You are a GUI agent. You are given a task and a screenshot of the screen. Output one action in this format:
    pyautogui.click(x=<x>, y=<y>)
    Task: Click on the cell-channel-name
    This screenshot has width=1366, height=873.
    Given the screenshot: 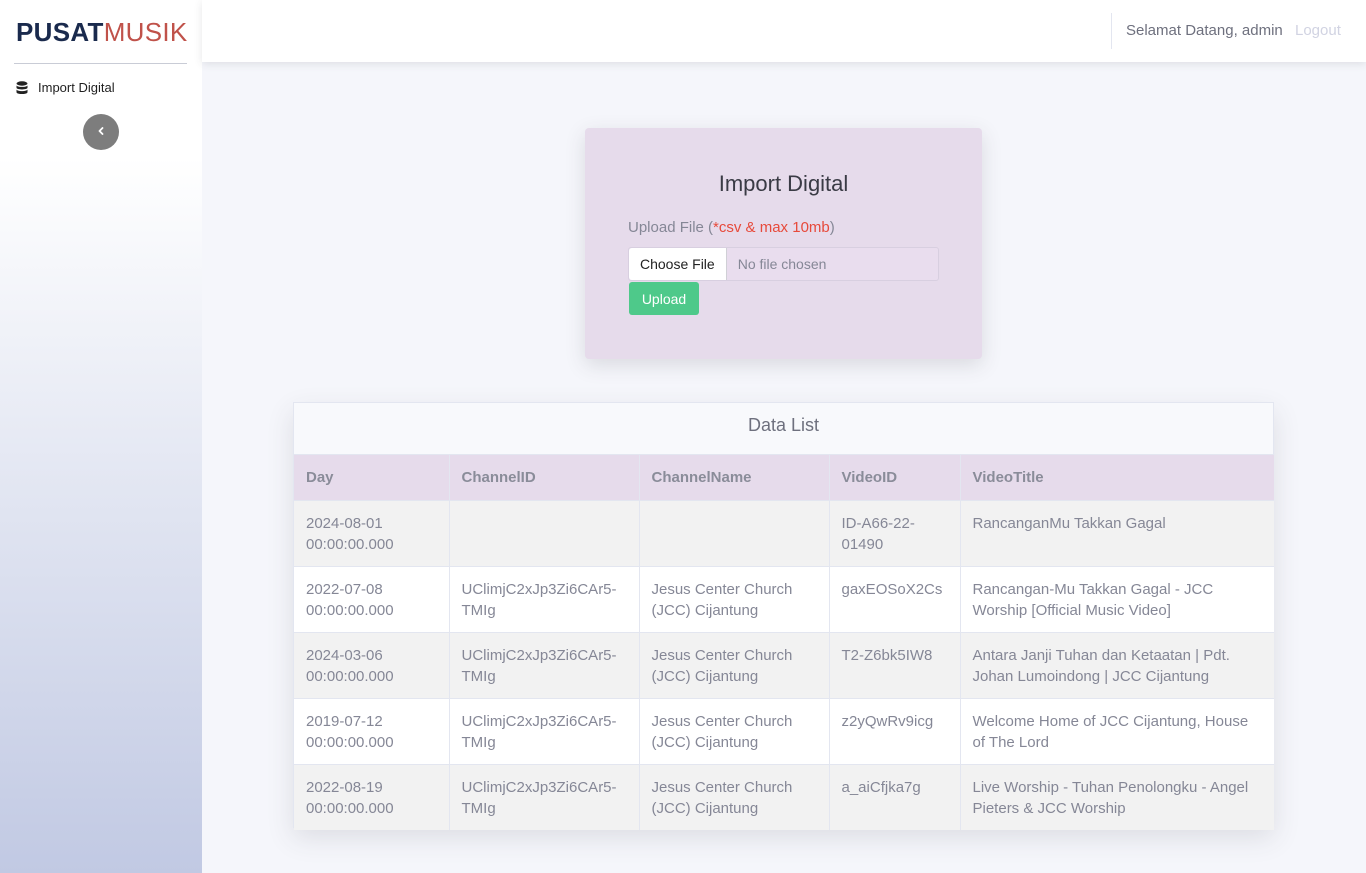 What is the action you would take?
    pyautogui.click(x=734, y=532)
    